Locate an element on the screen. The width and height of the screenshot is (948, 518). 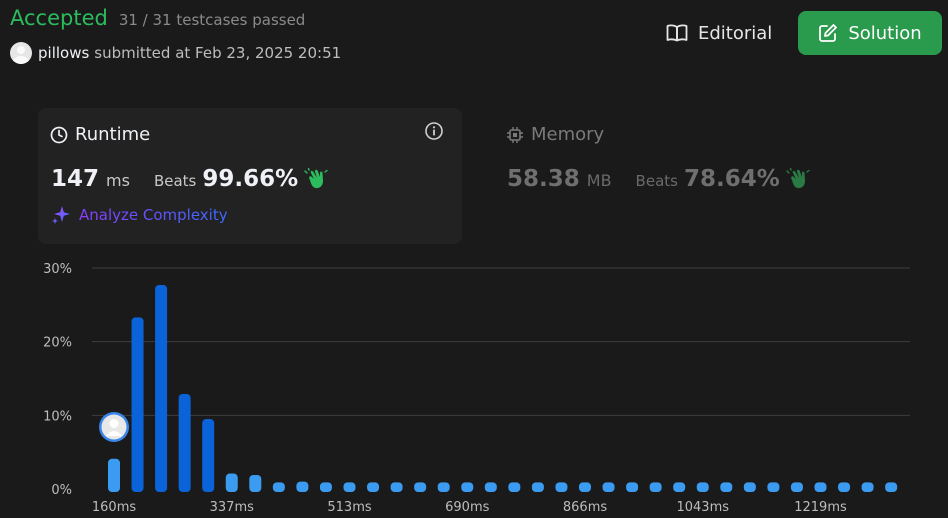
x-tick-label: 160ms is located at coordinates (114, 507).